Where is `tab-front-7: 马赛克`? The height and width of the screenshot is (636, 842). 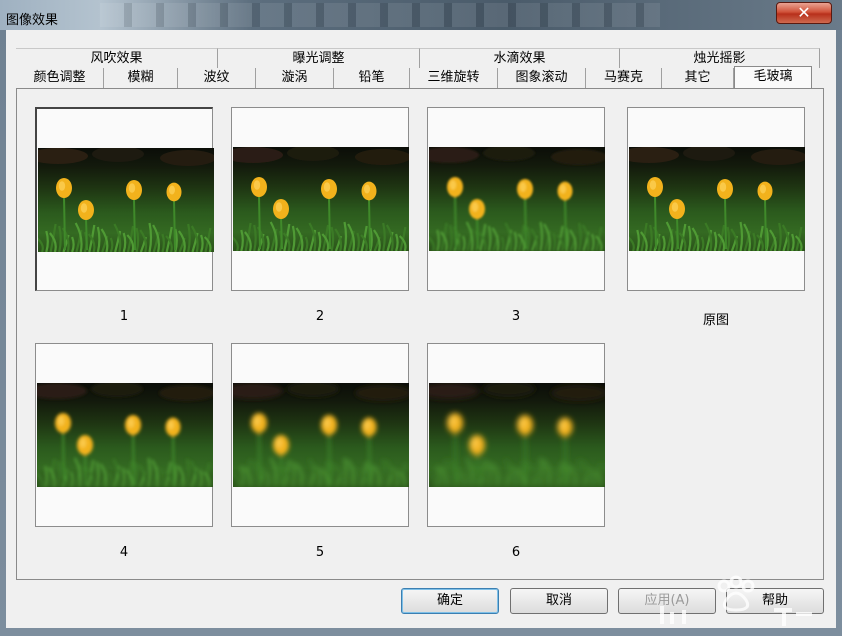
tab-front-7: 马赛克 is located at coordinates (624, 78).